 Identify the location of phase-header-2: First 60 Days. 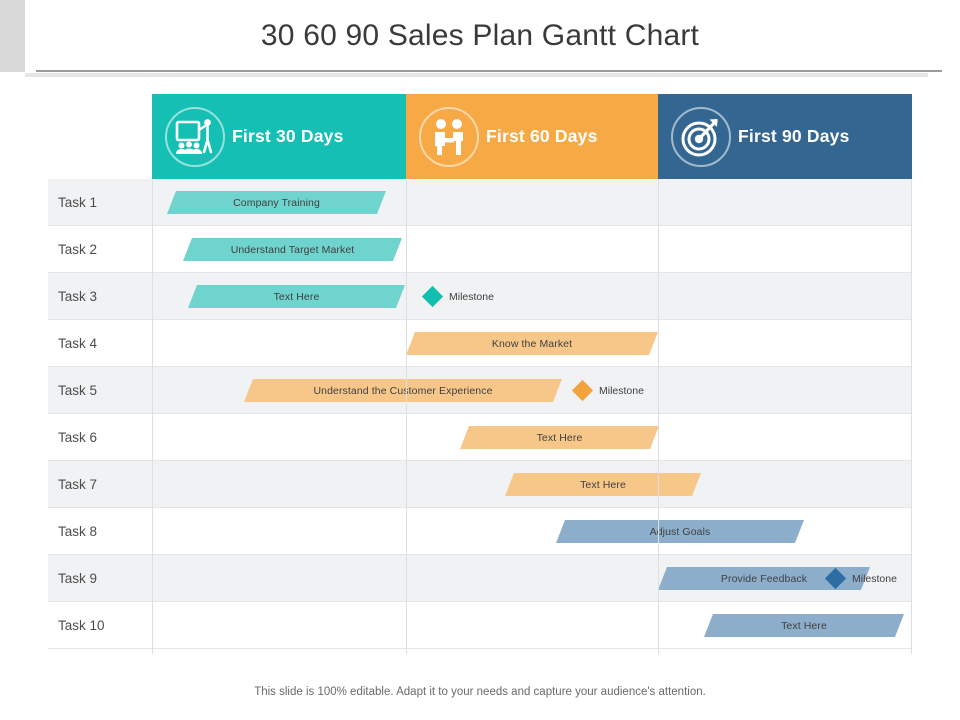
(532, 136).